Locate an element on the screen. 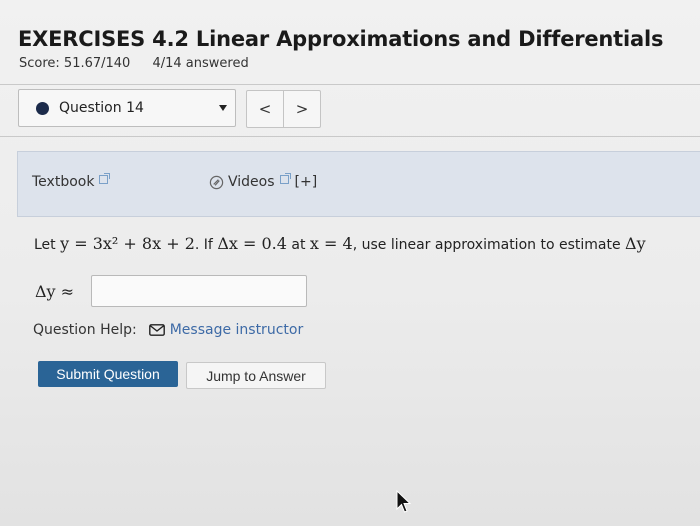  textbook-link: Textbook is located at coordinates (71, 181).